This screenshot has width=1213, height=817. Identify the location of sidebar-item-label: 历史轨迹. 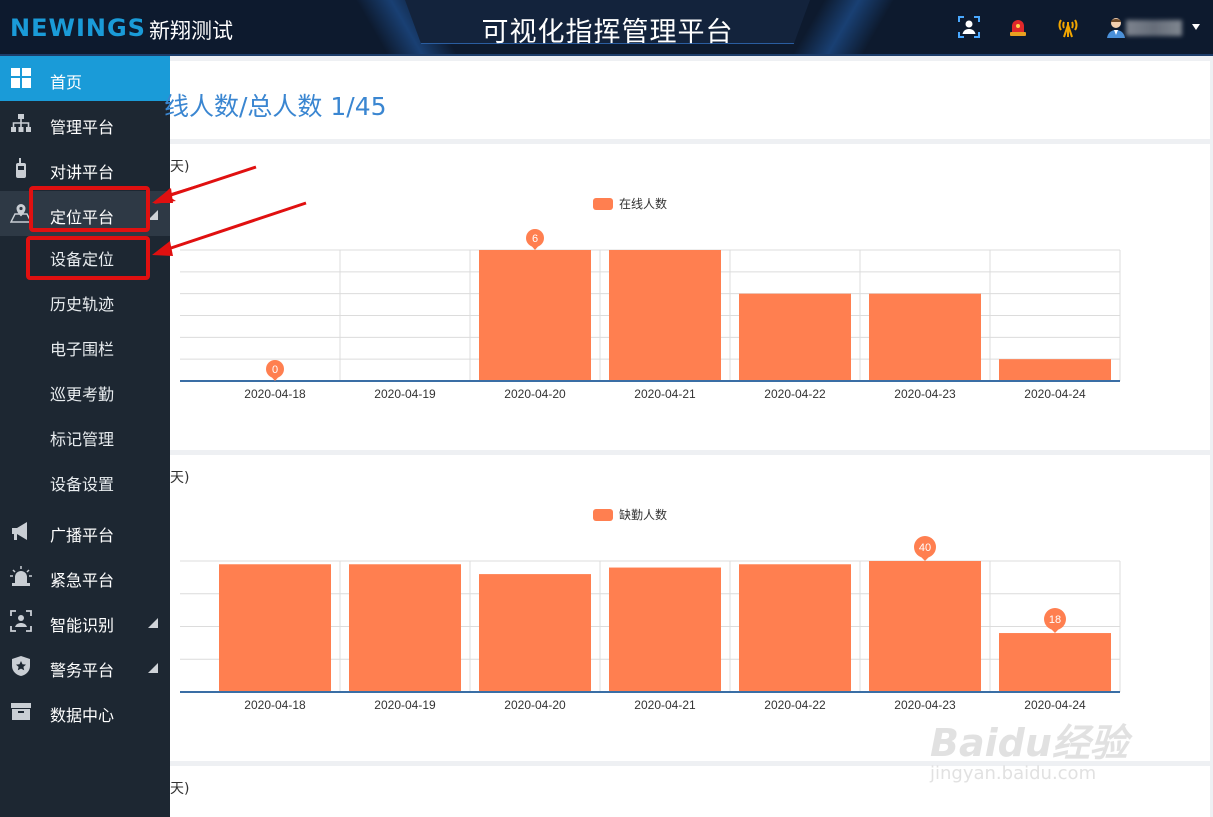
(82, 304).